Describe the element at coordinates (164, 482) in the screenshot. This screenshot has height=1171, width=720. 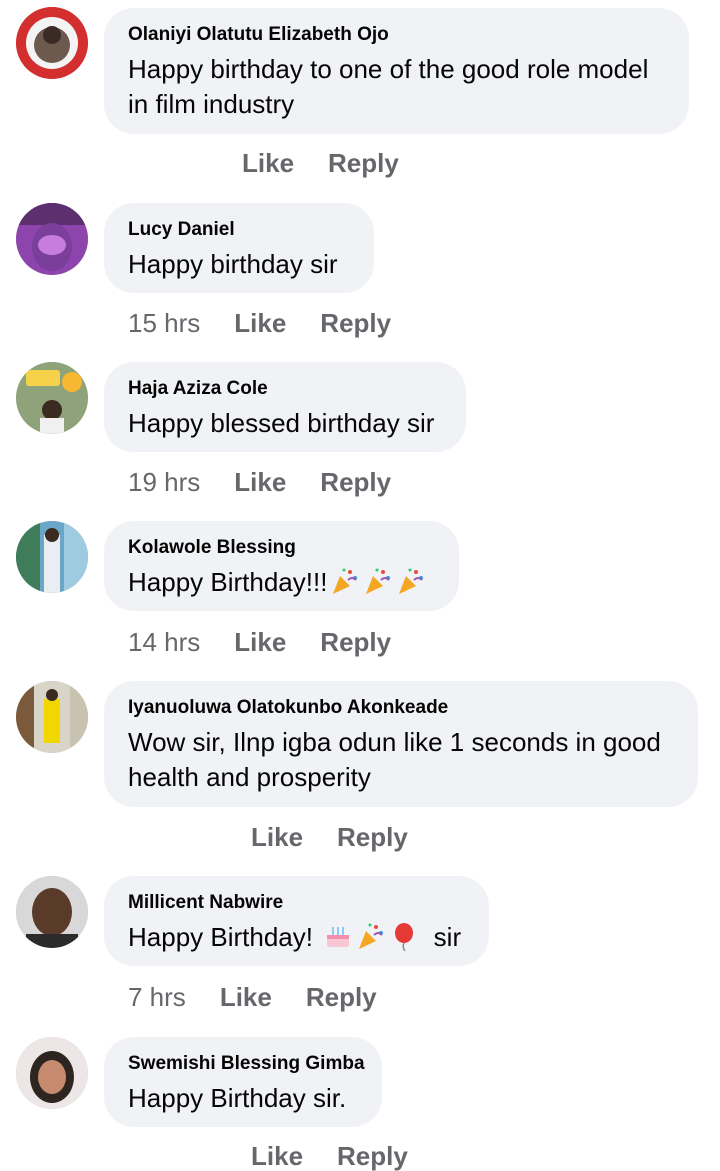
I see `timestamp: 19 hrs` at that location.